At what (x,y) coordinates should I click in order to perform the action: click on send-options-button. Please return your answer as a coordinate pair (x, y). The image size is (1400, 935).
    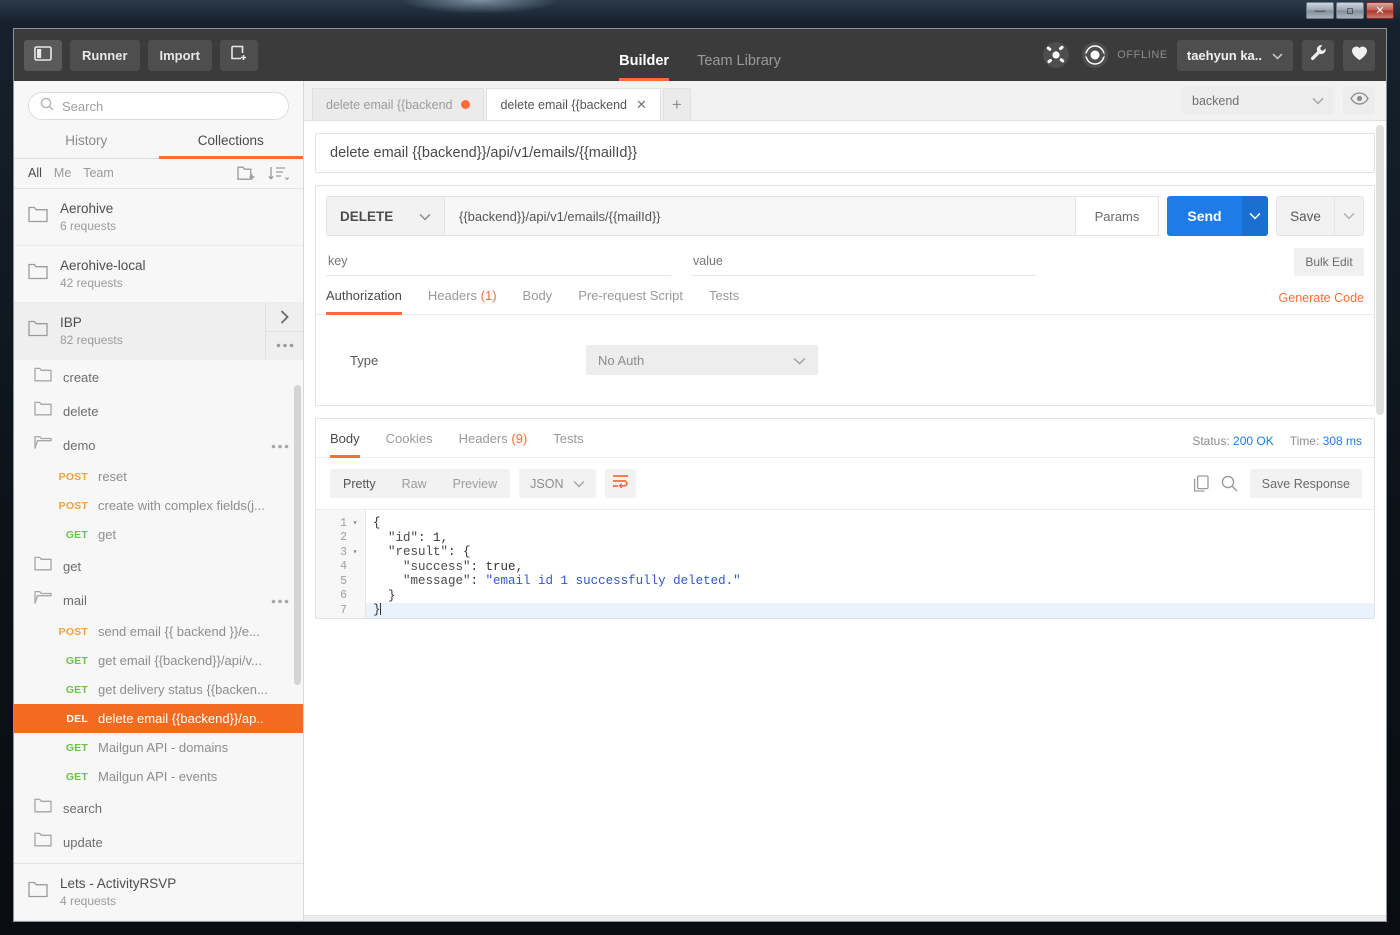
    Looking at the image, I should click on (1255, 216).